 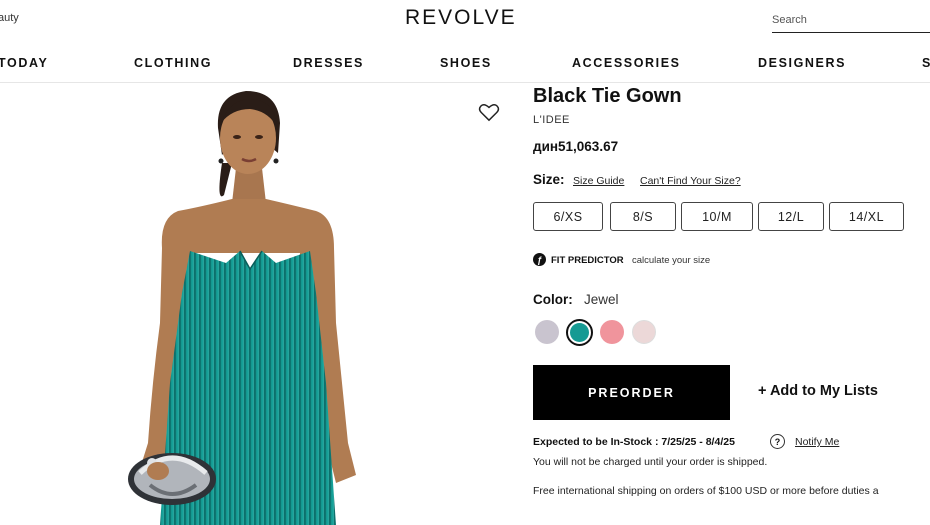 I want to click on nav-item-designers: DESIGNERS, so click(x=802, y=63).